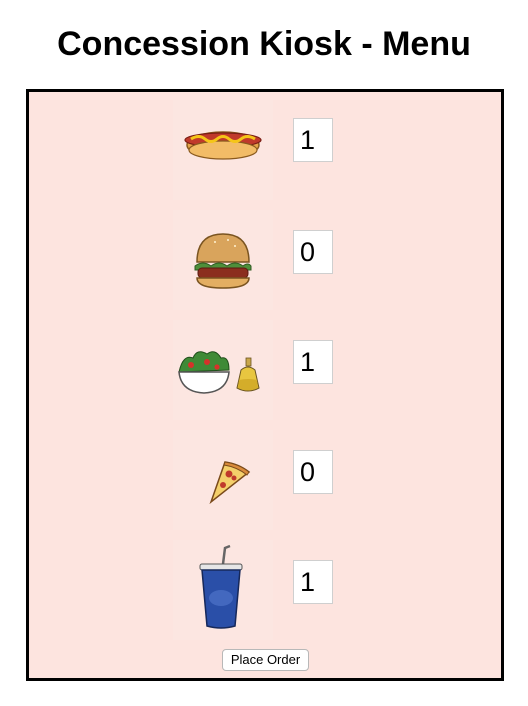  Describe the element at coordinates (313, 472) in the screenshot. I see `quantity-input-pizza` at that location.